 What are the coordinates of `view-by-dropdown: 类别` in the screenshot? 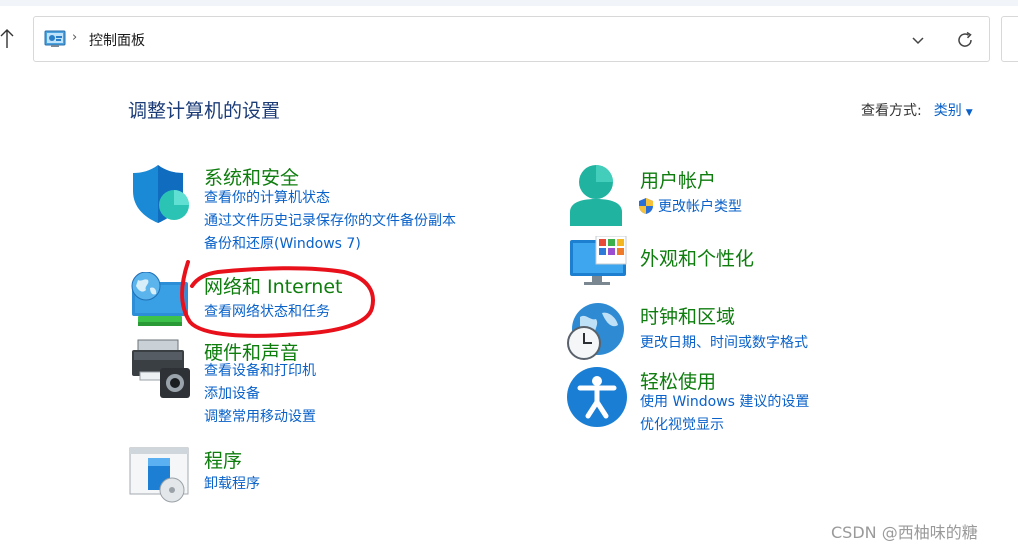 It's located at (948, 111).